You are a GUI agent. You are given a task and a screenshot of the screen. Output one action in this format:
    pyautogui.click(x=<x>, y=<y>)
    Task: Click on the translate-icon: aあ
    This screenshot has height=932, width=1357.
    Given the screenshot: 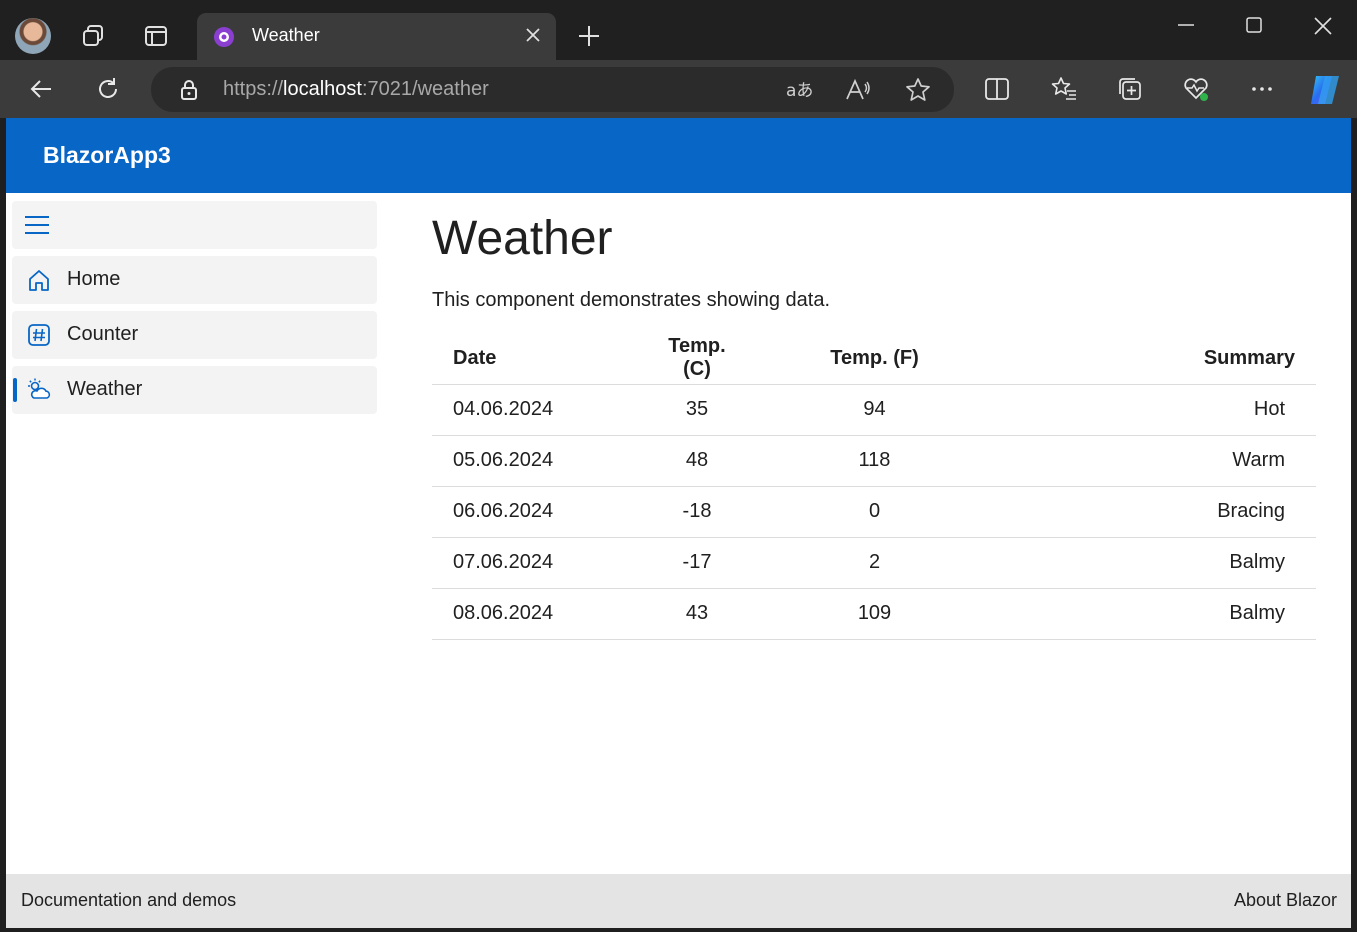 What is the action you would take?
    pyautogui.click(x=798, y=90)
    